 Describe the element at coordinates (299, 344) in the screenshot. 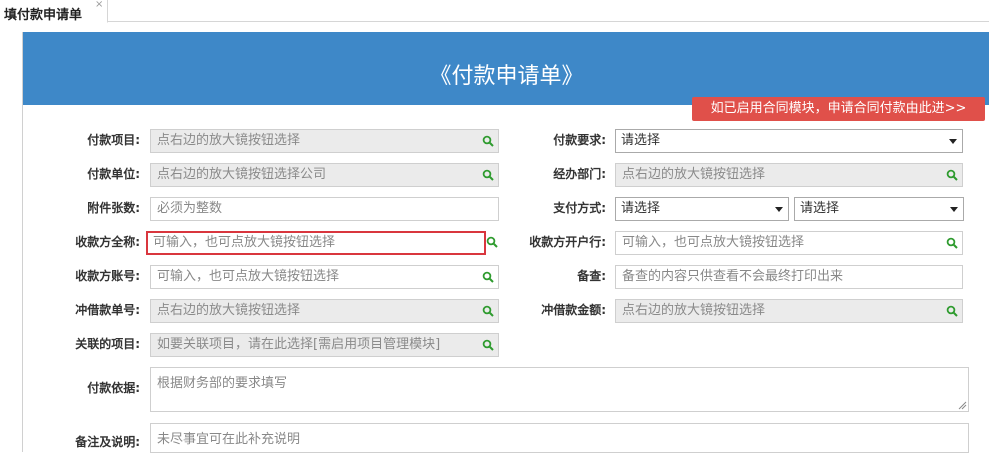

I see `related-project-placeholder: 如要关联项目，请在此选择[需启用项目管理模块]` at that location.